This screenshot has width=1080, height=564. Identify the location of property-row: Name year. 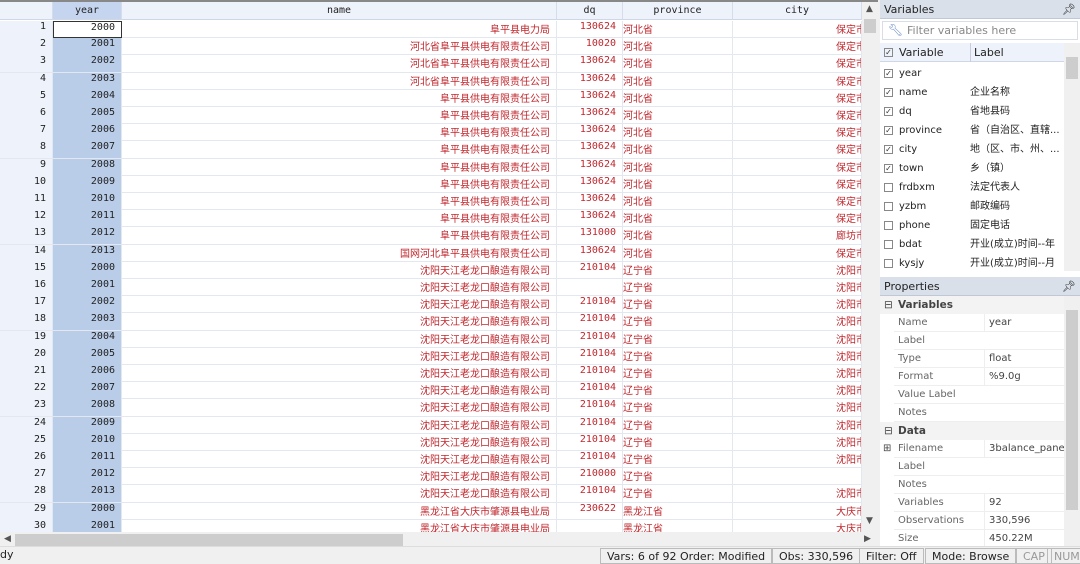
(979, 323).